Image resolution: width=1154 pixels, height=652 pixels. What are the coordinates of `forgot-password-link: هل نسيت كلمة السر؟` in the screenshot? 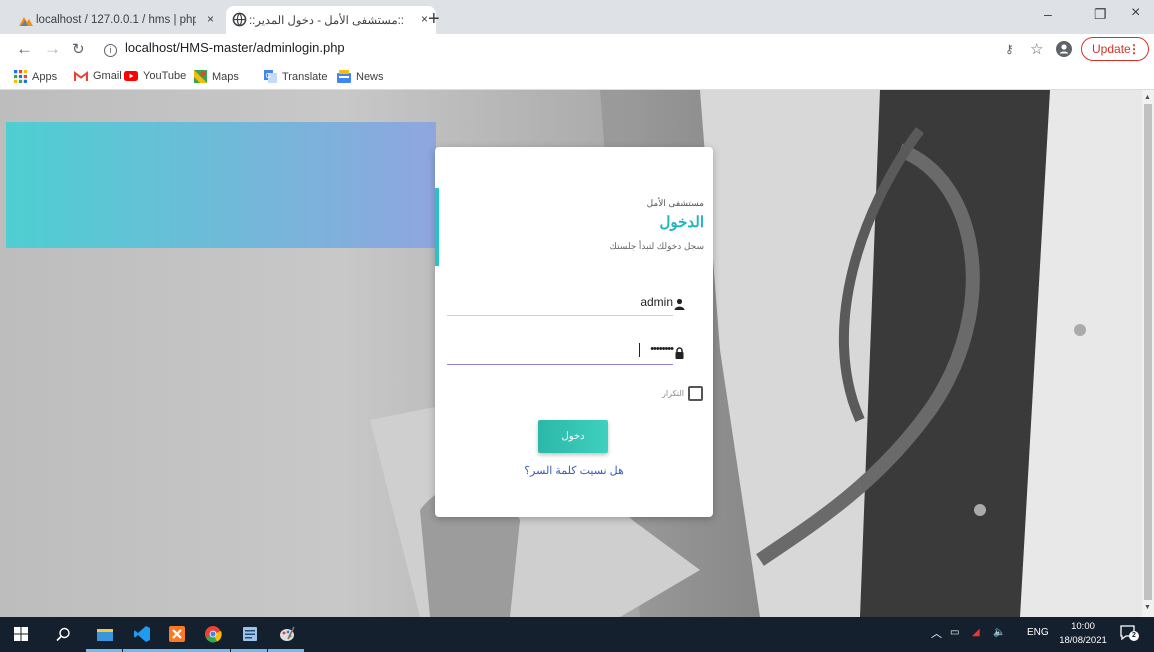 It's located at (574, 470).